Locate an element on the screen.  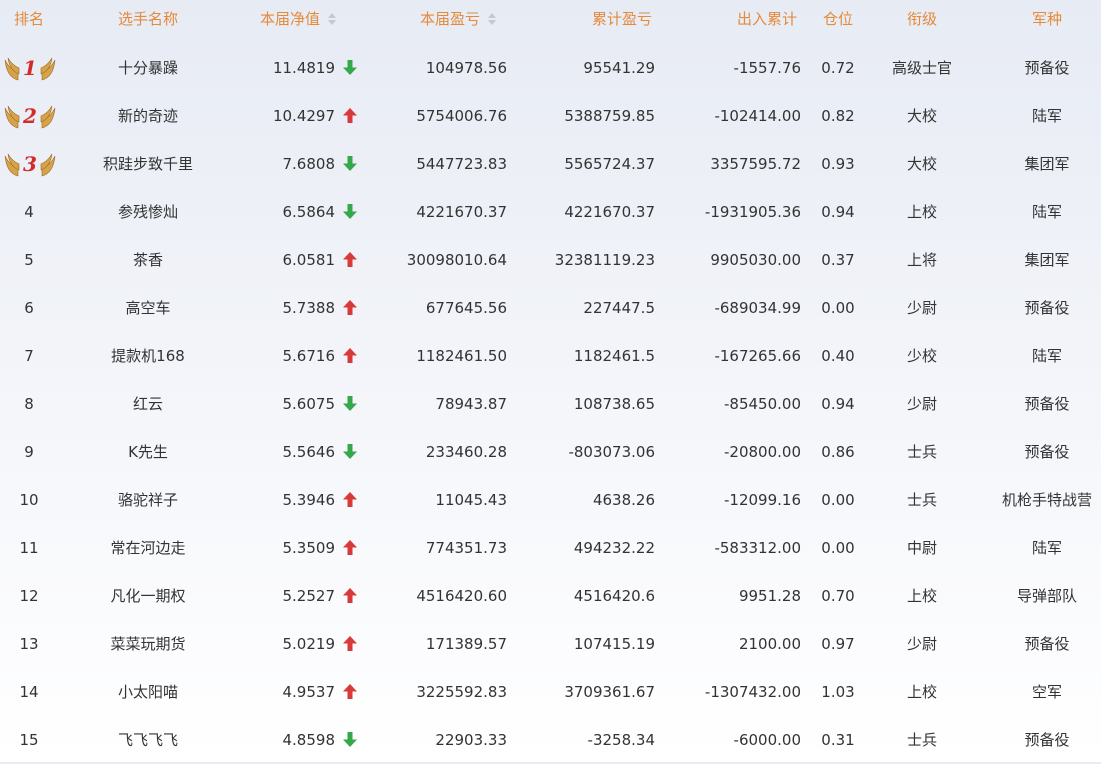
rank-number: 11 is located at coordinates (29, 548).